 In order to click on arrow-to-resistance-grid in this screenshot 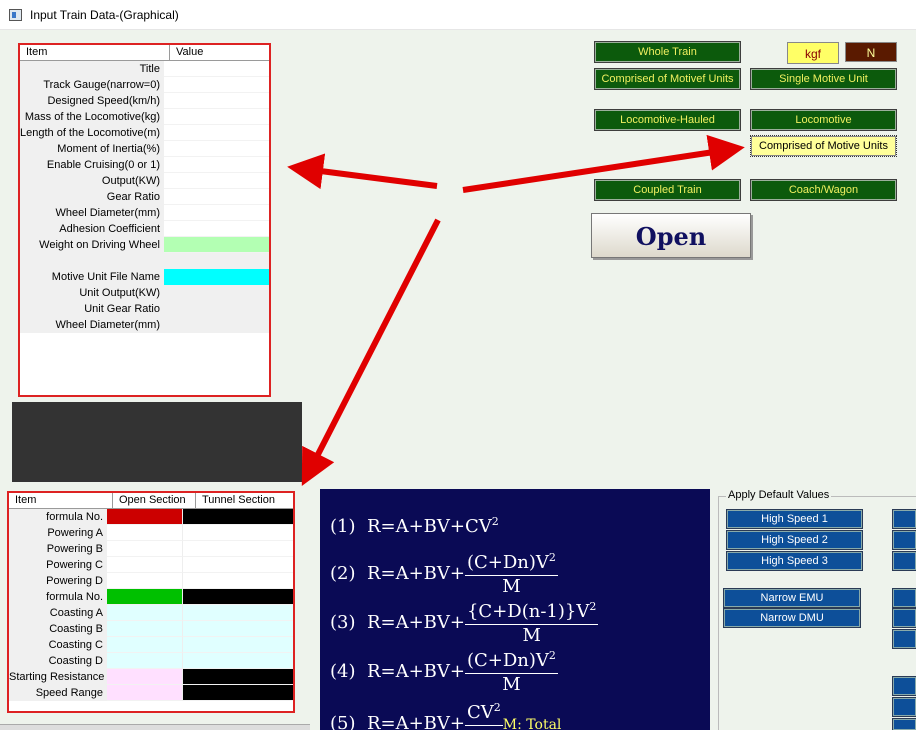, I will do `click(371, 352)`.